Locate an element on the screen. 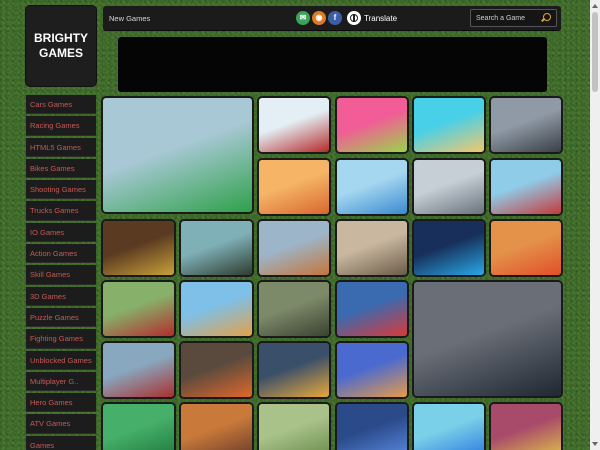  search-box: Search a Game is located at coordinates (513, 18).